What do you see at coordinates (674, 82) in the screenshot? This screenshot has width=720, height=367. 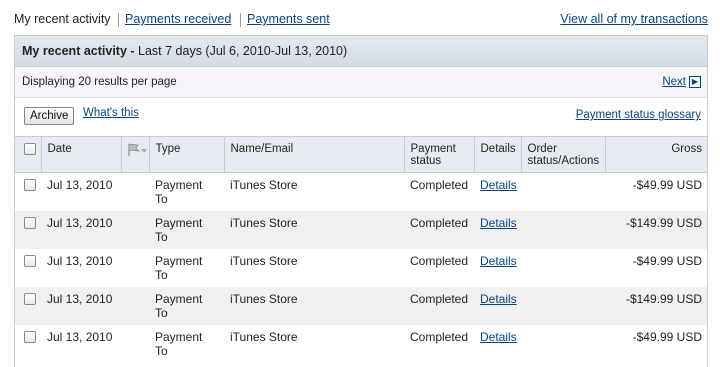 I see `next-page-link: Next` at bounding box center [674, 82].